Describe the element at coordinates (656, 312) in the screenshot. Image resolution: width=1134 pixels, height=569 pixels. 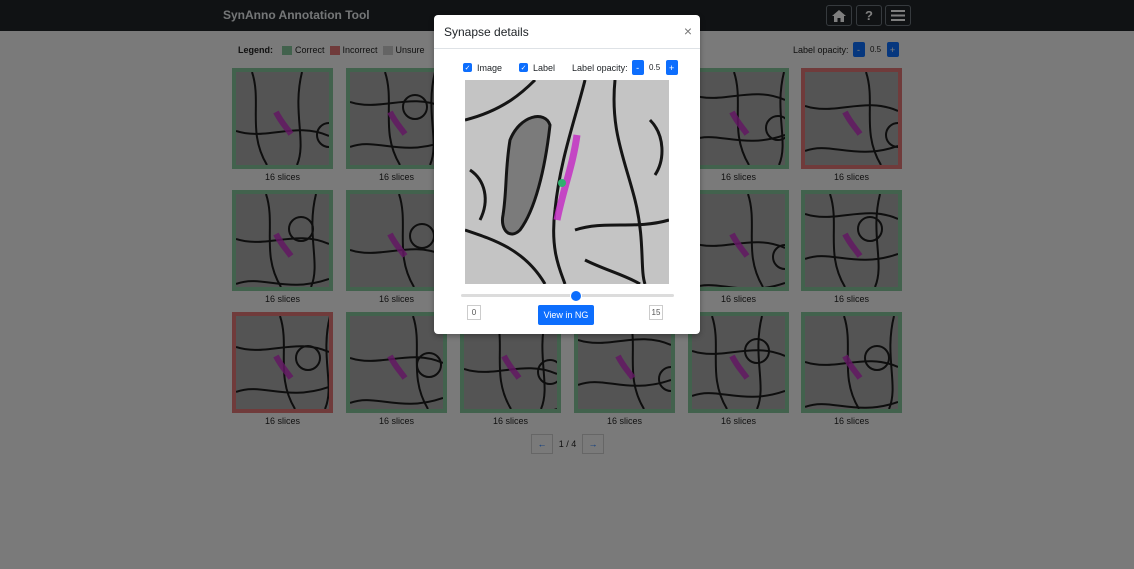
I see `slider-max-label: 15` at that location.